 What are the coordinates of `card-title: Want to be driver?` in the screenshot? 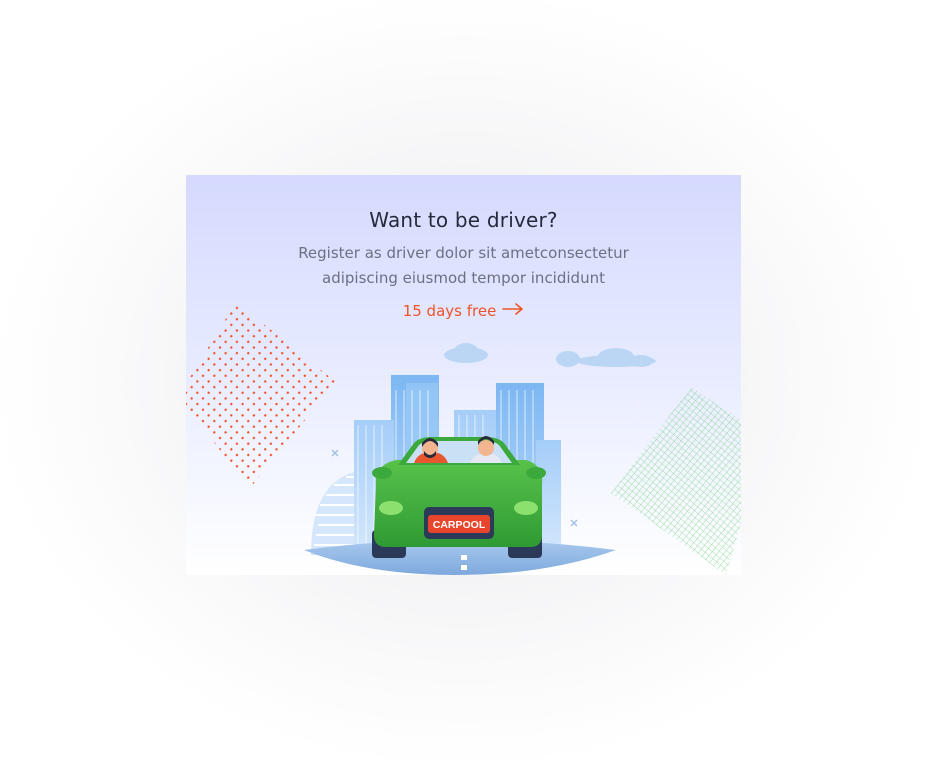 It's located at (463, 220).